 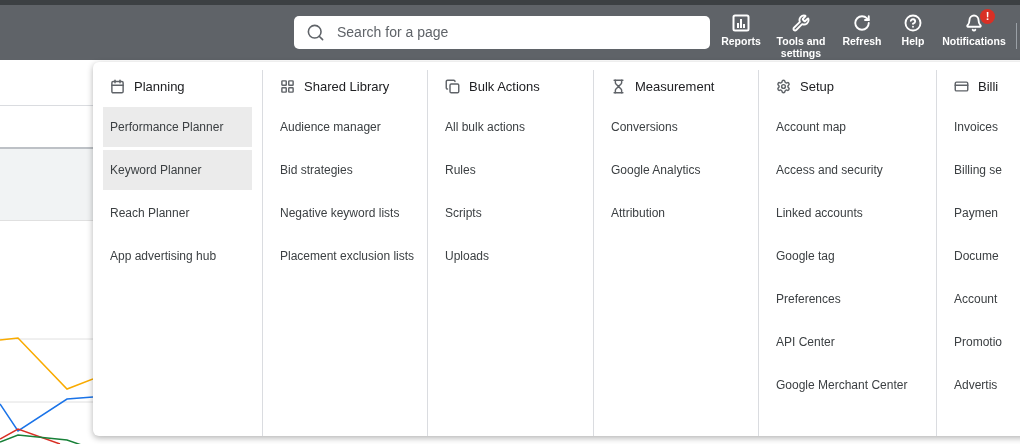 I want to click on menu-item: Performance Planner, so click(x=177, y=127).